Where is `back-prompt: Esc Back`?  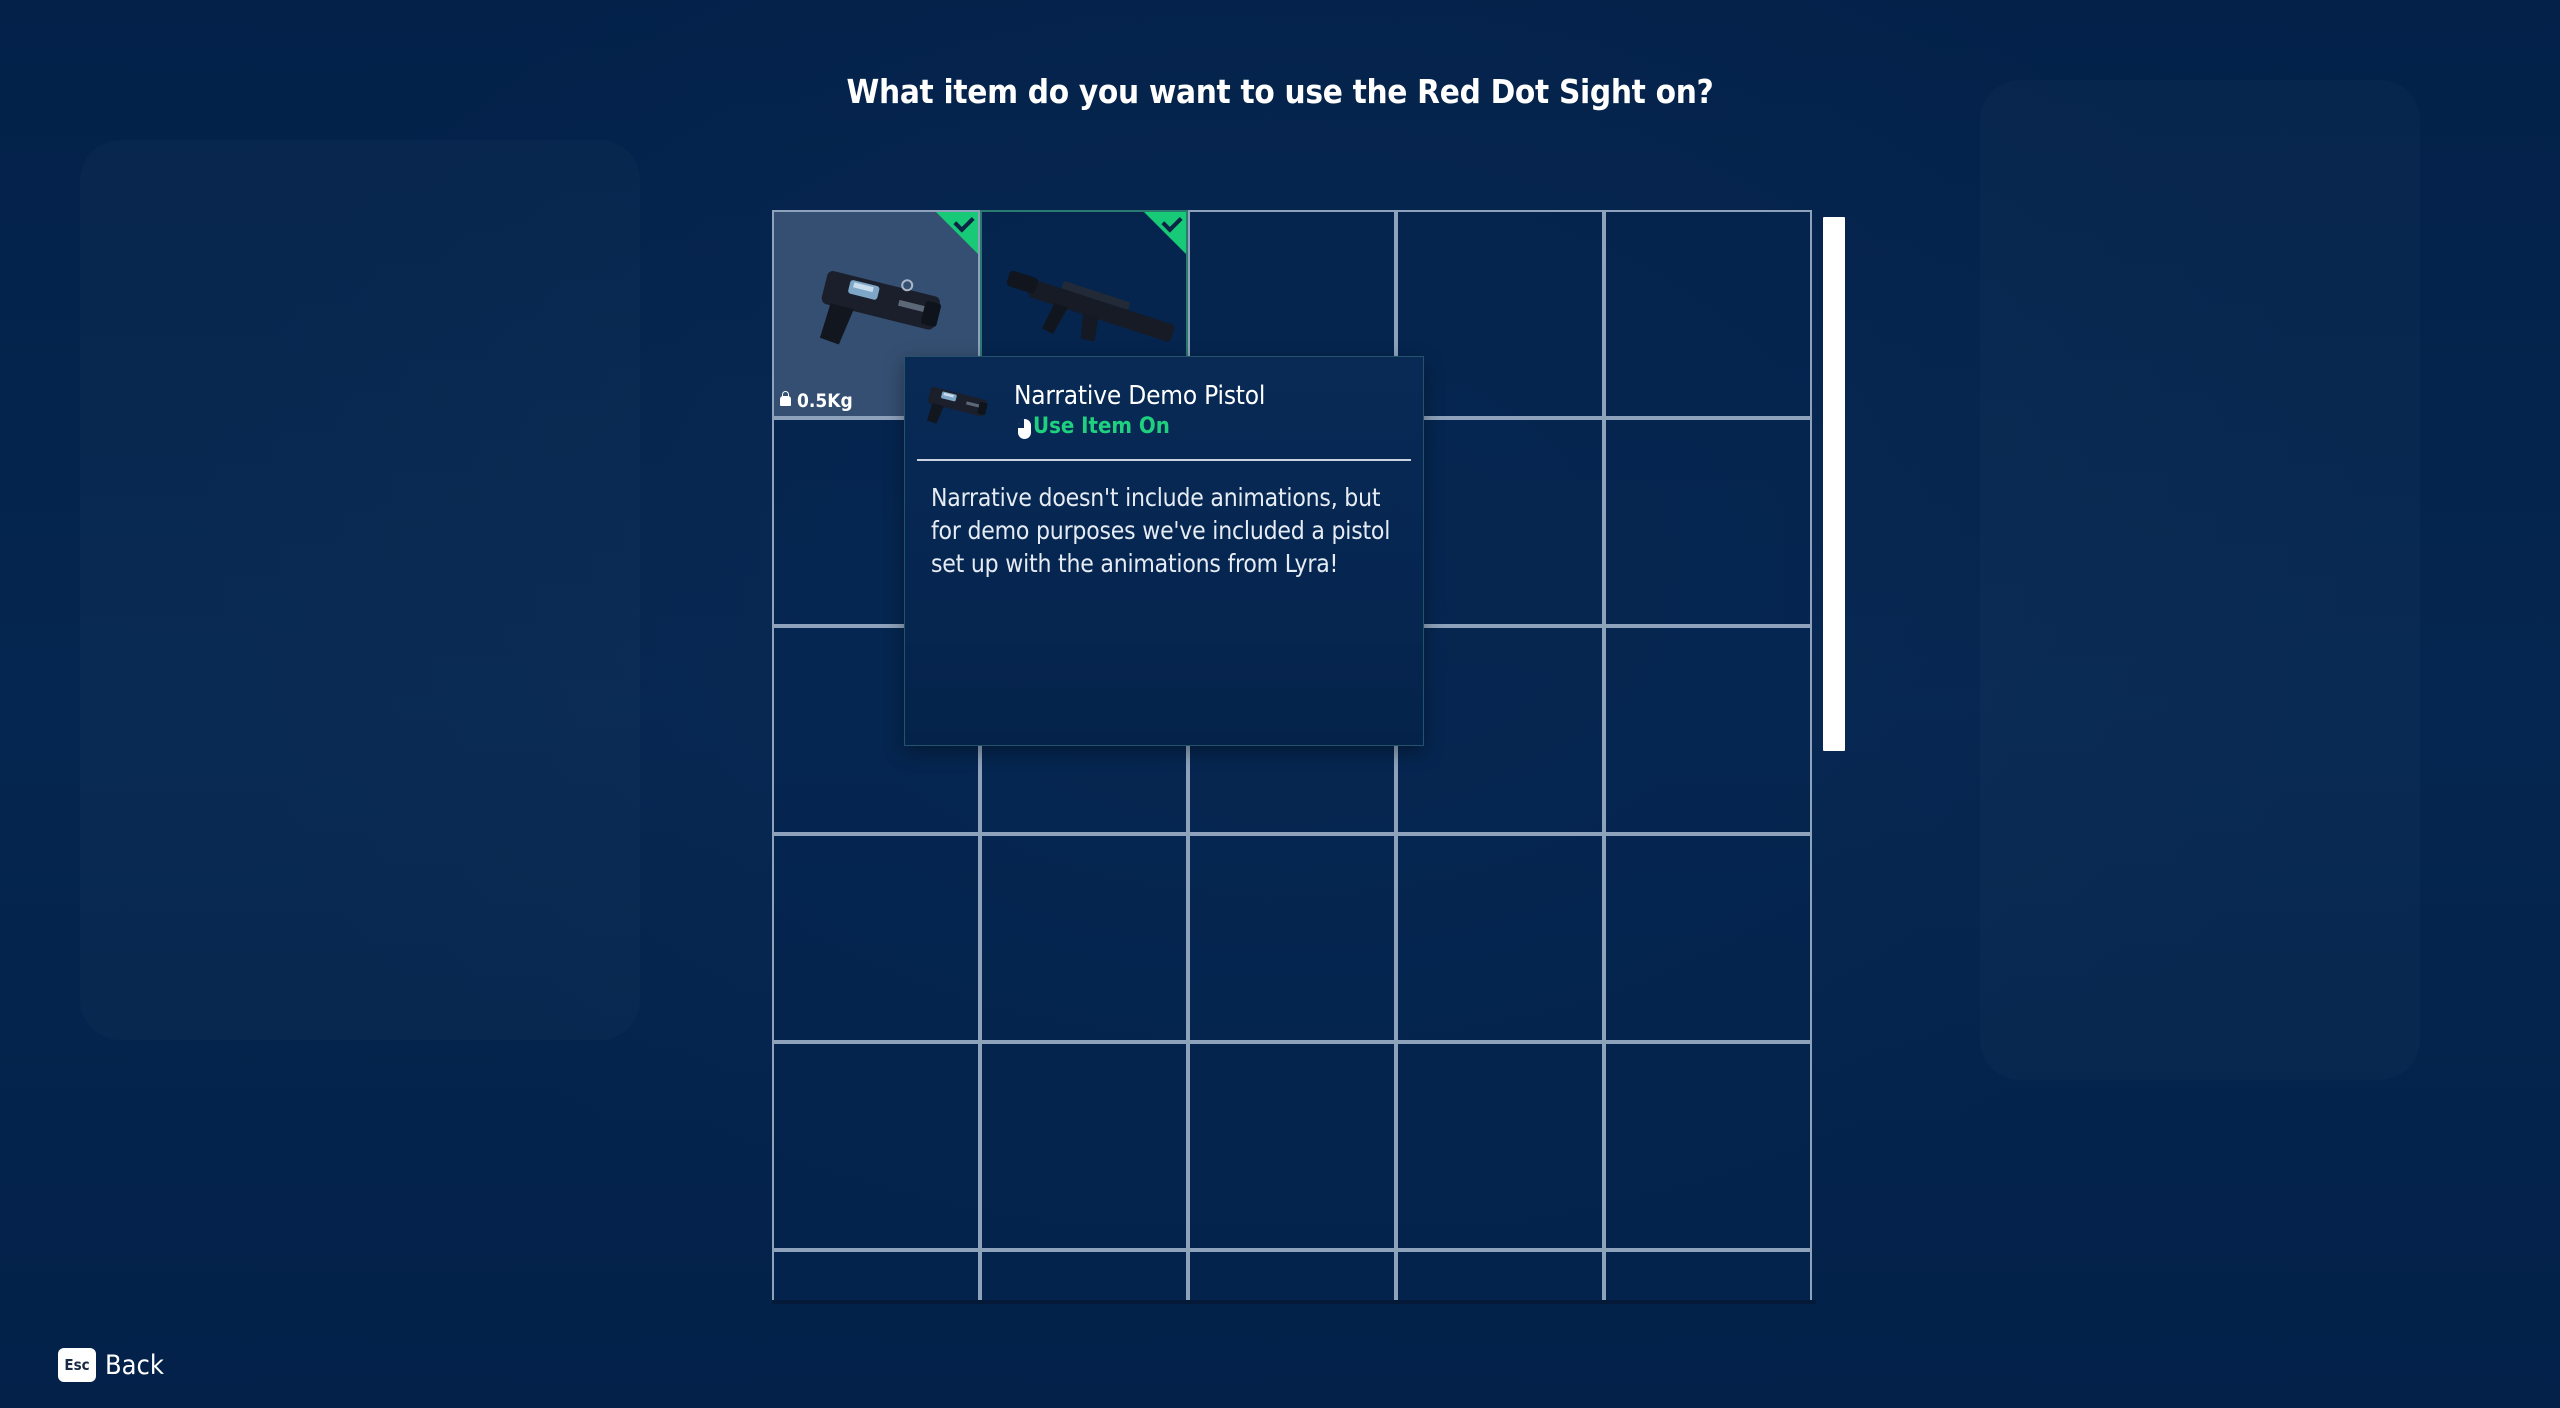 back-prompt: Esc Back is located at coordinates (111, 1365).